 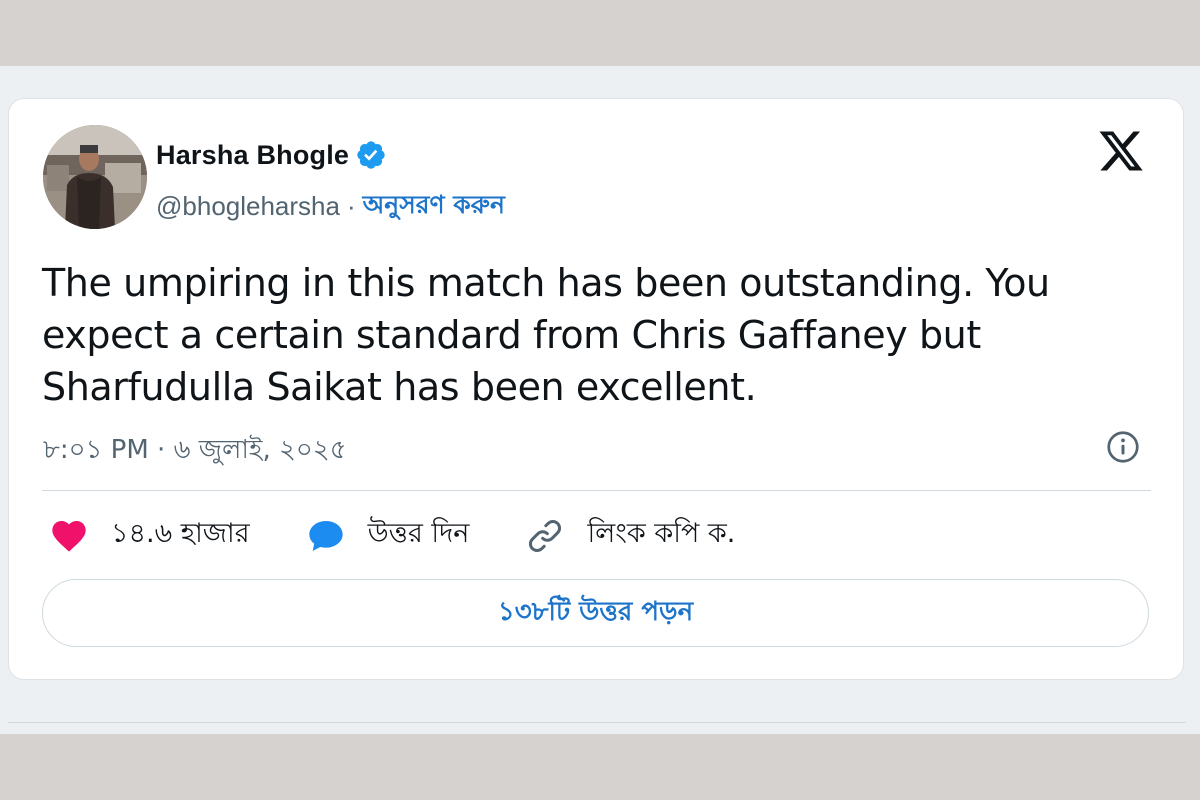 What do you see at coordinates (371, 155) in the screenshot?
I see `verified-badge-icon` at bounding box center [371, 155].